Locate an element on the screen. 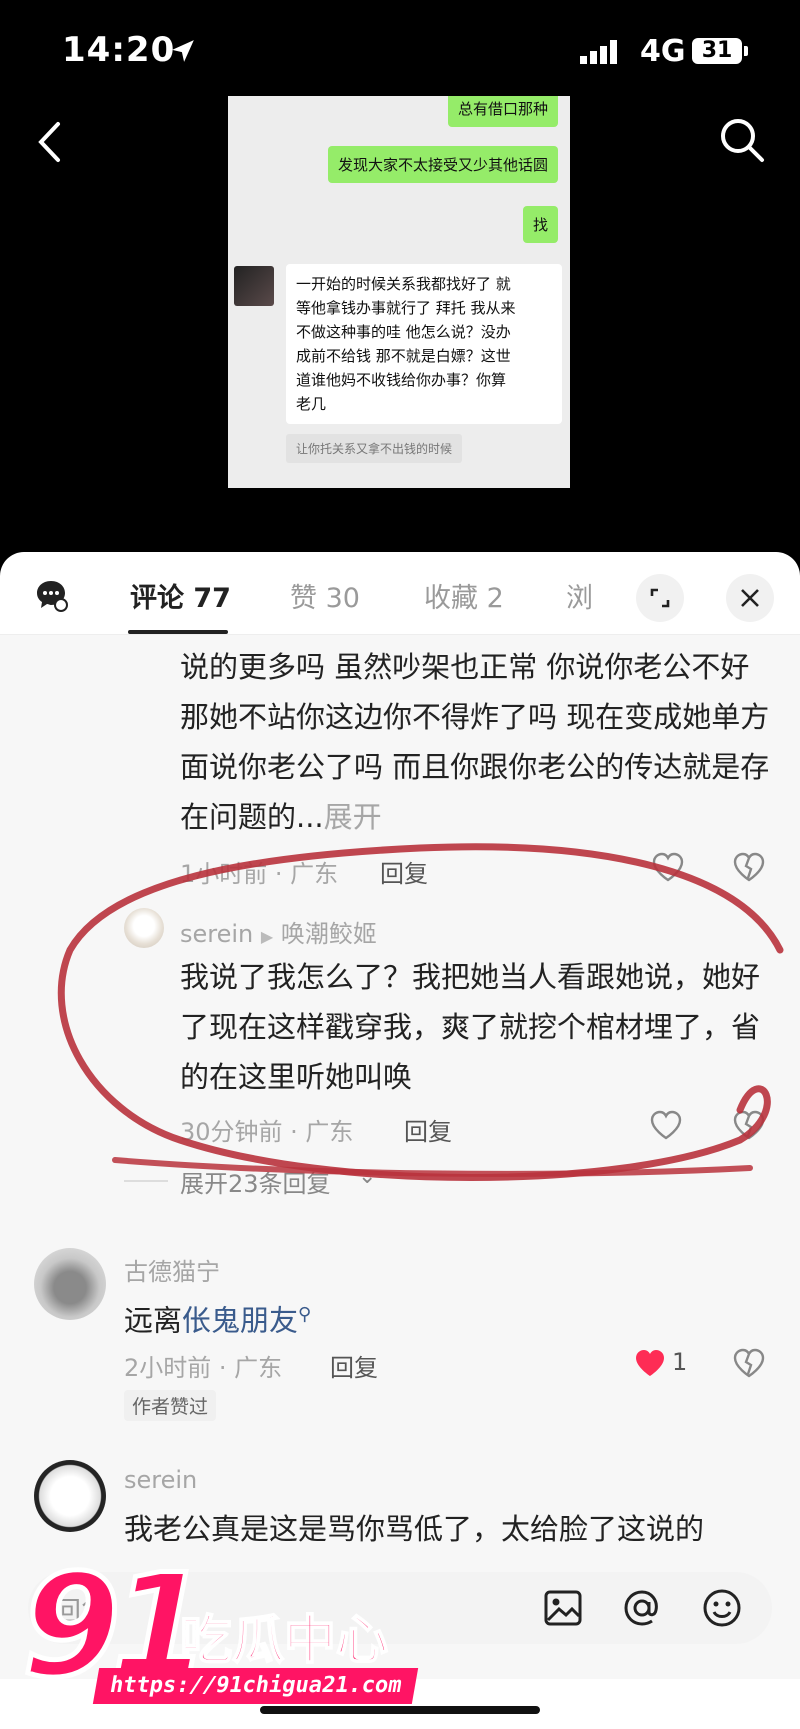  tab-comments: 评论 77 is located at coordinates (180, 595).